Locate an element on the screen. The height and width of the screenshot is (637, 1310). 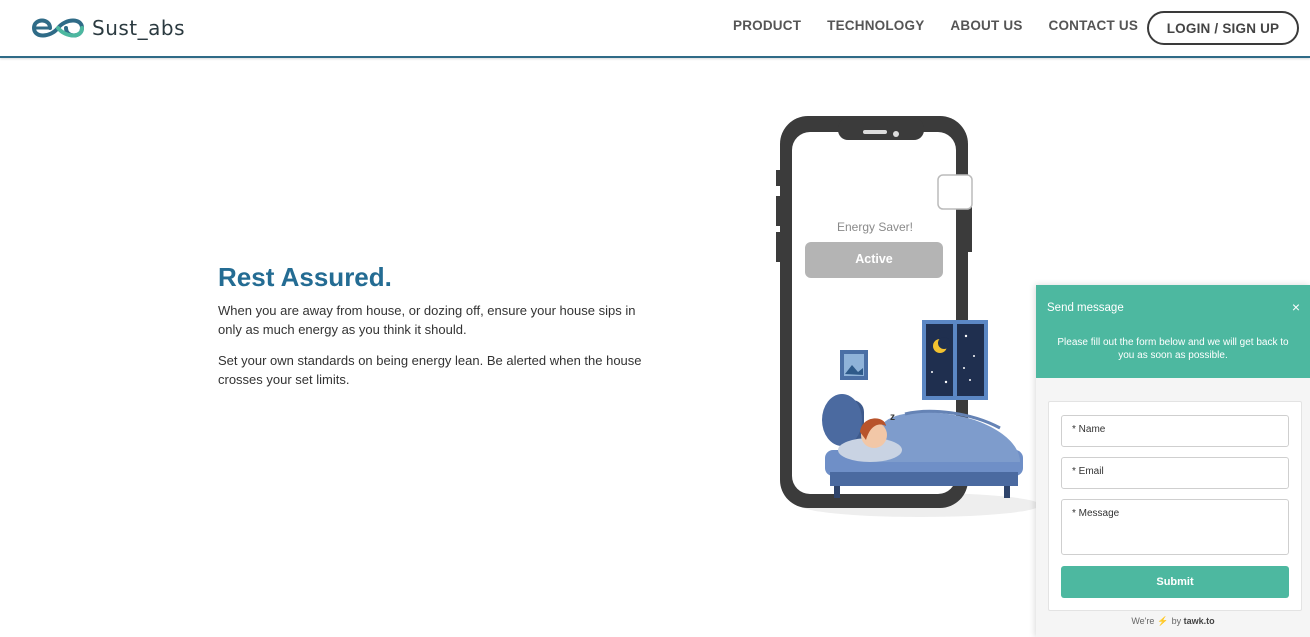
footer-by: by is located at coordinates (1176, 621).